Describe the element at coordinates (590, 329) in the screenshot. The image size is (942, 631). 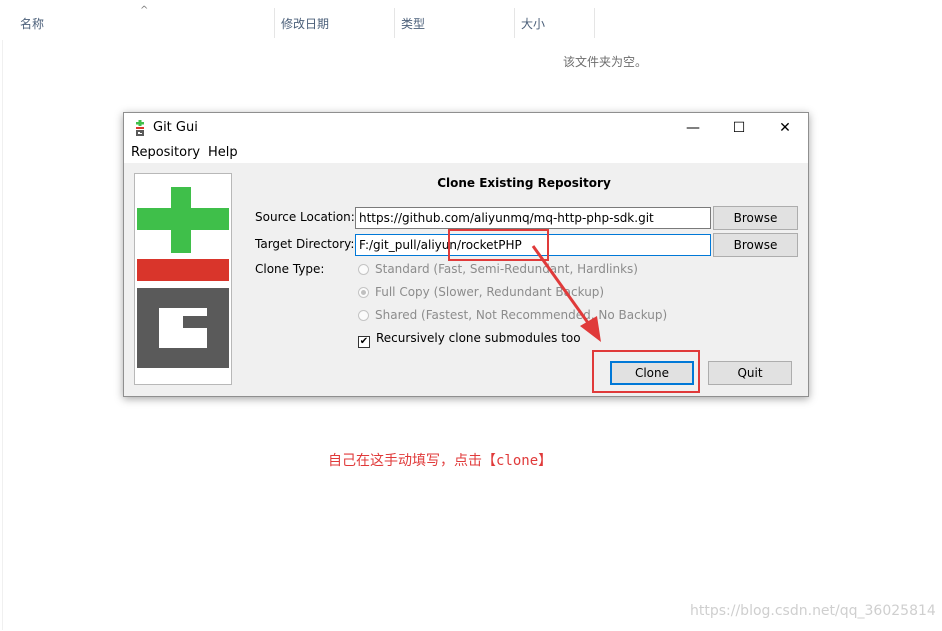
I see `arrow-head-icon` at that location.